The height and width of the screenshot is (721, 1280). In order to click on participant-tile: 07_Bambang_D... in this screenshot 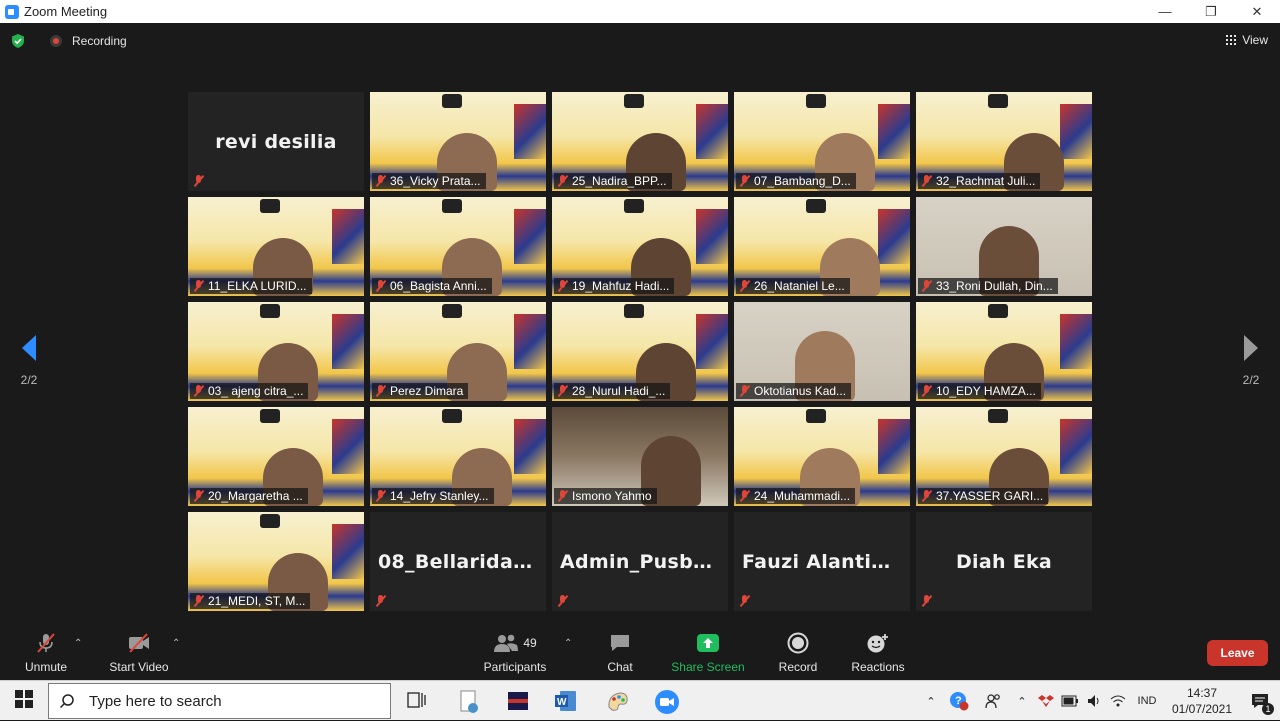, I will do `click(822, 141)`.